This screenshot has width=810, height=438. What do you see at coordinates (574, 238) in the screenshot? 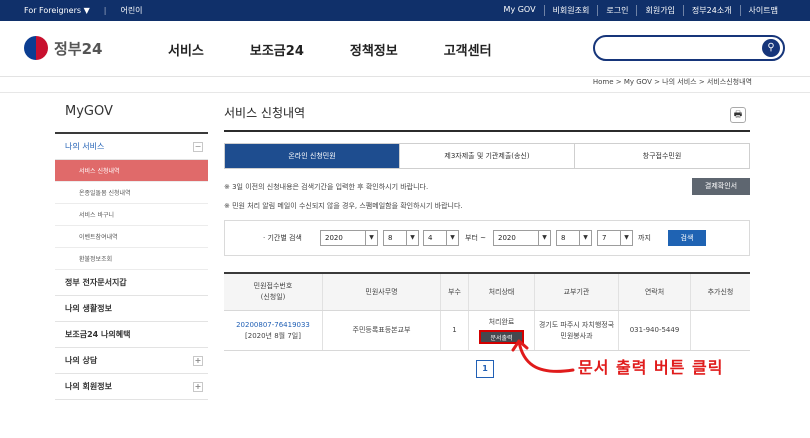
I see `to-month-select: 8 ▼` at bounding box center [574, 238].